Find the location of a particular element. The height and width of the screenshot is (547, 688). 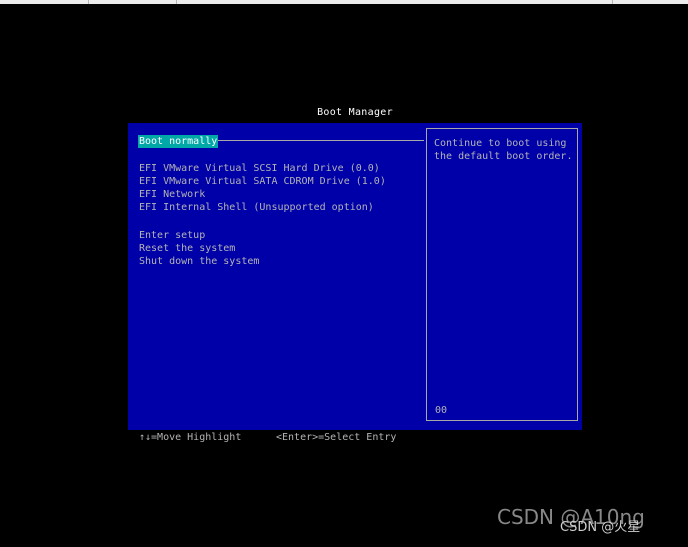

boot-manager-title: Boot Manager is located at coordinates (355, 112).